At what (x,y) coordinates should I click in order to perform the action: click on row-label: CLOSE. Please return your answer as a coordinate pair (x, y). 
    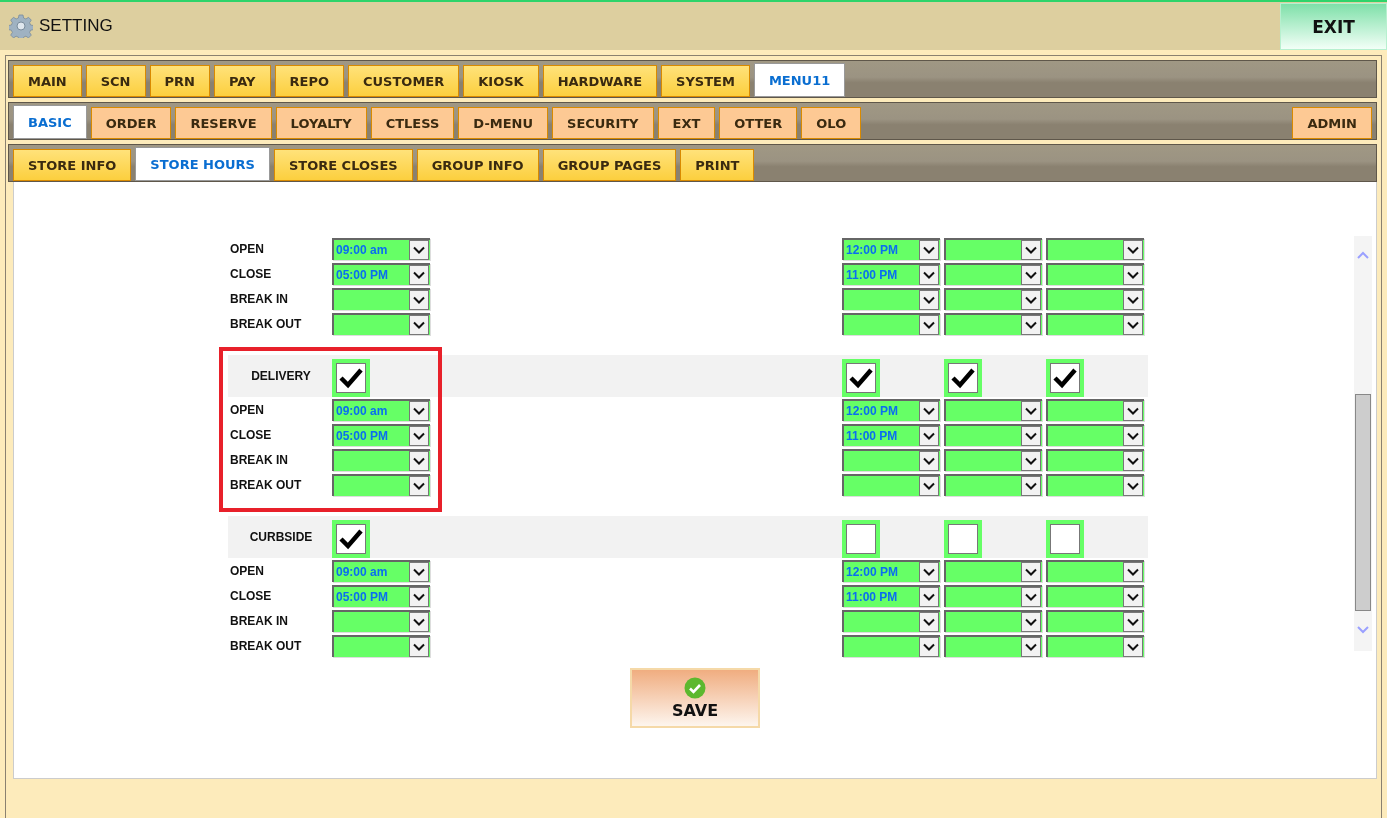
    Looking at the image, I should click on (251, 434).